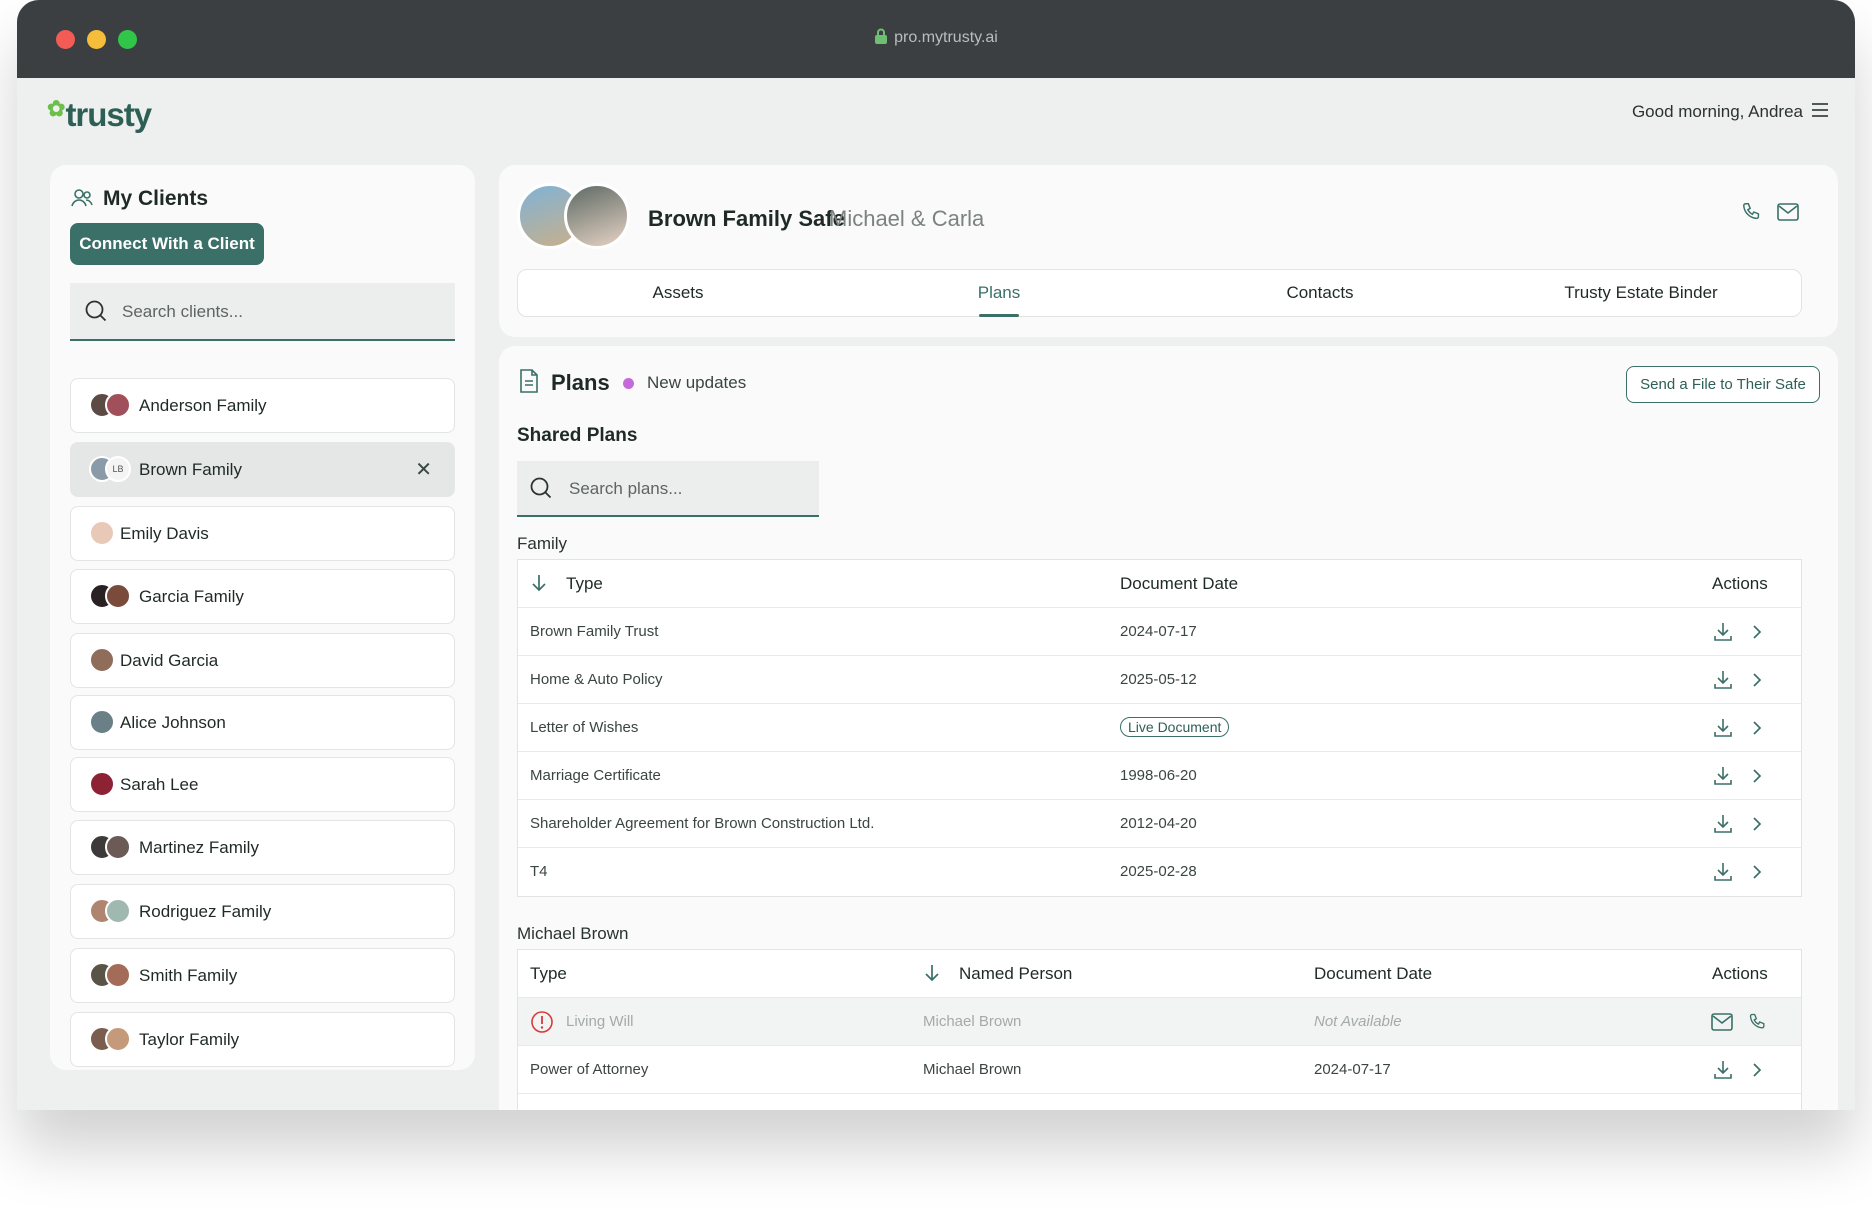 This screenshot has height=1212, width=1872. I want to click on new-updates-dot, so click(628, 383).